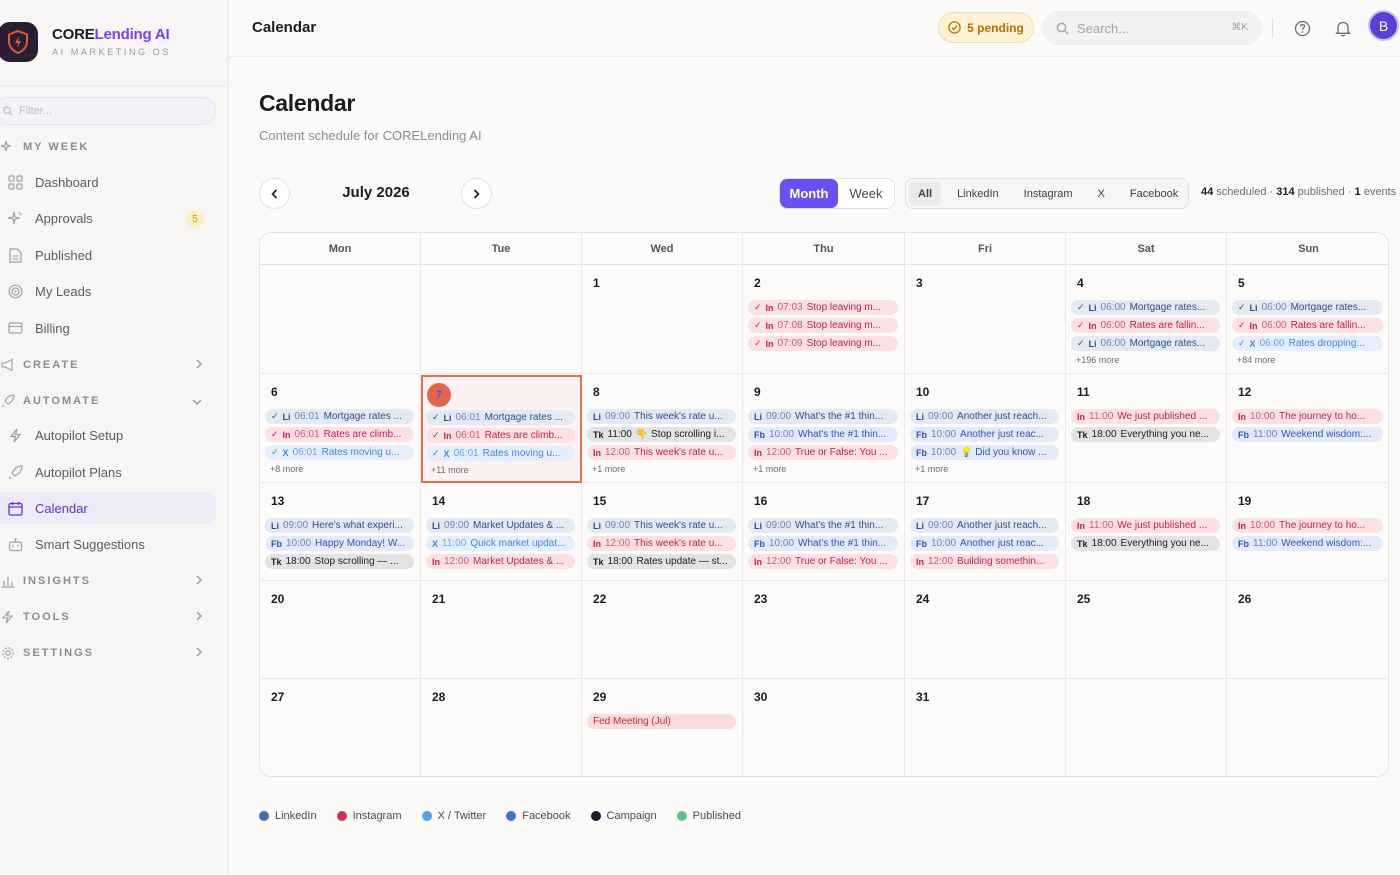 This screenshot has height=875, width=1400. I want to click on day-cell: 21, so click(501, 630).